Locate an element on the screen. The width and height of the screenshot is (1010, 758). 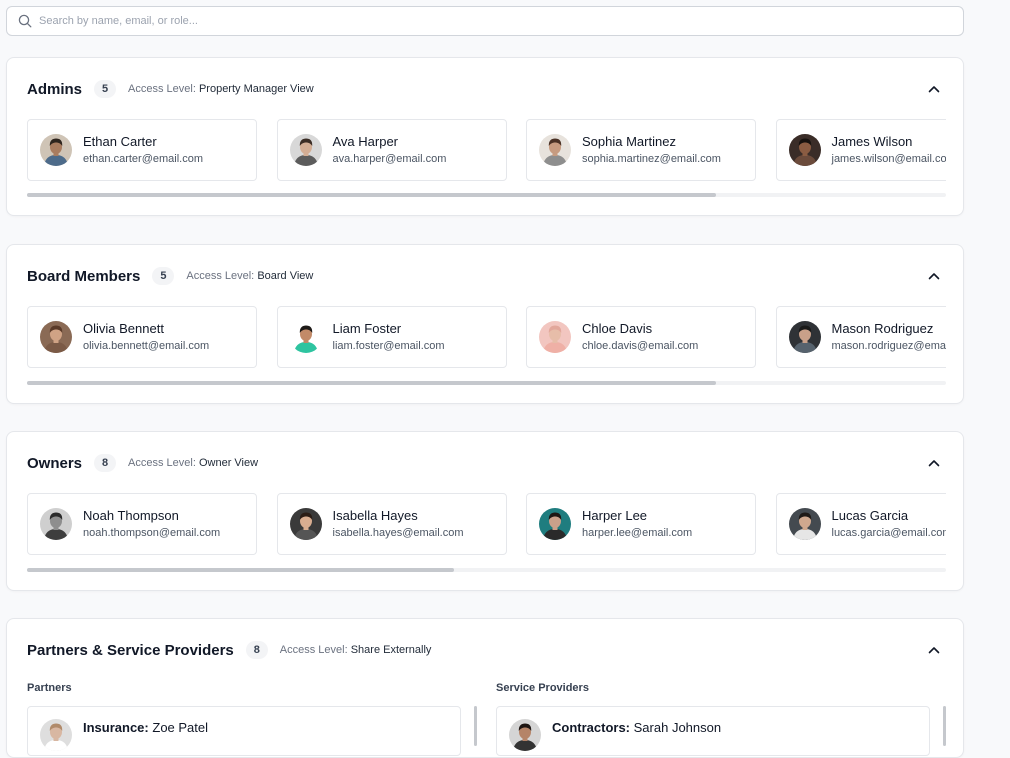
partners-label: Partners is located at coordinates (49, 688).